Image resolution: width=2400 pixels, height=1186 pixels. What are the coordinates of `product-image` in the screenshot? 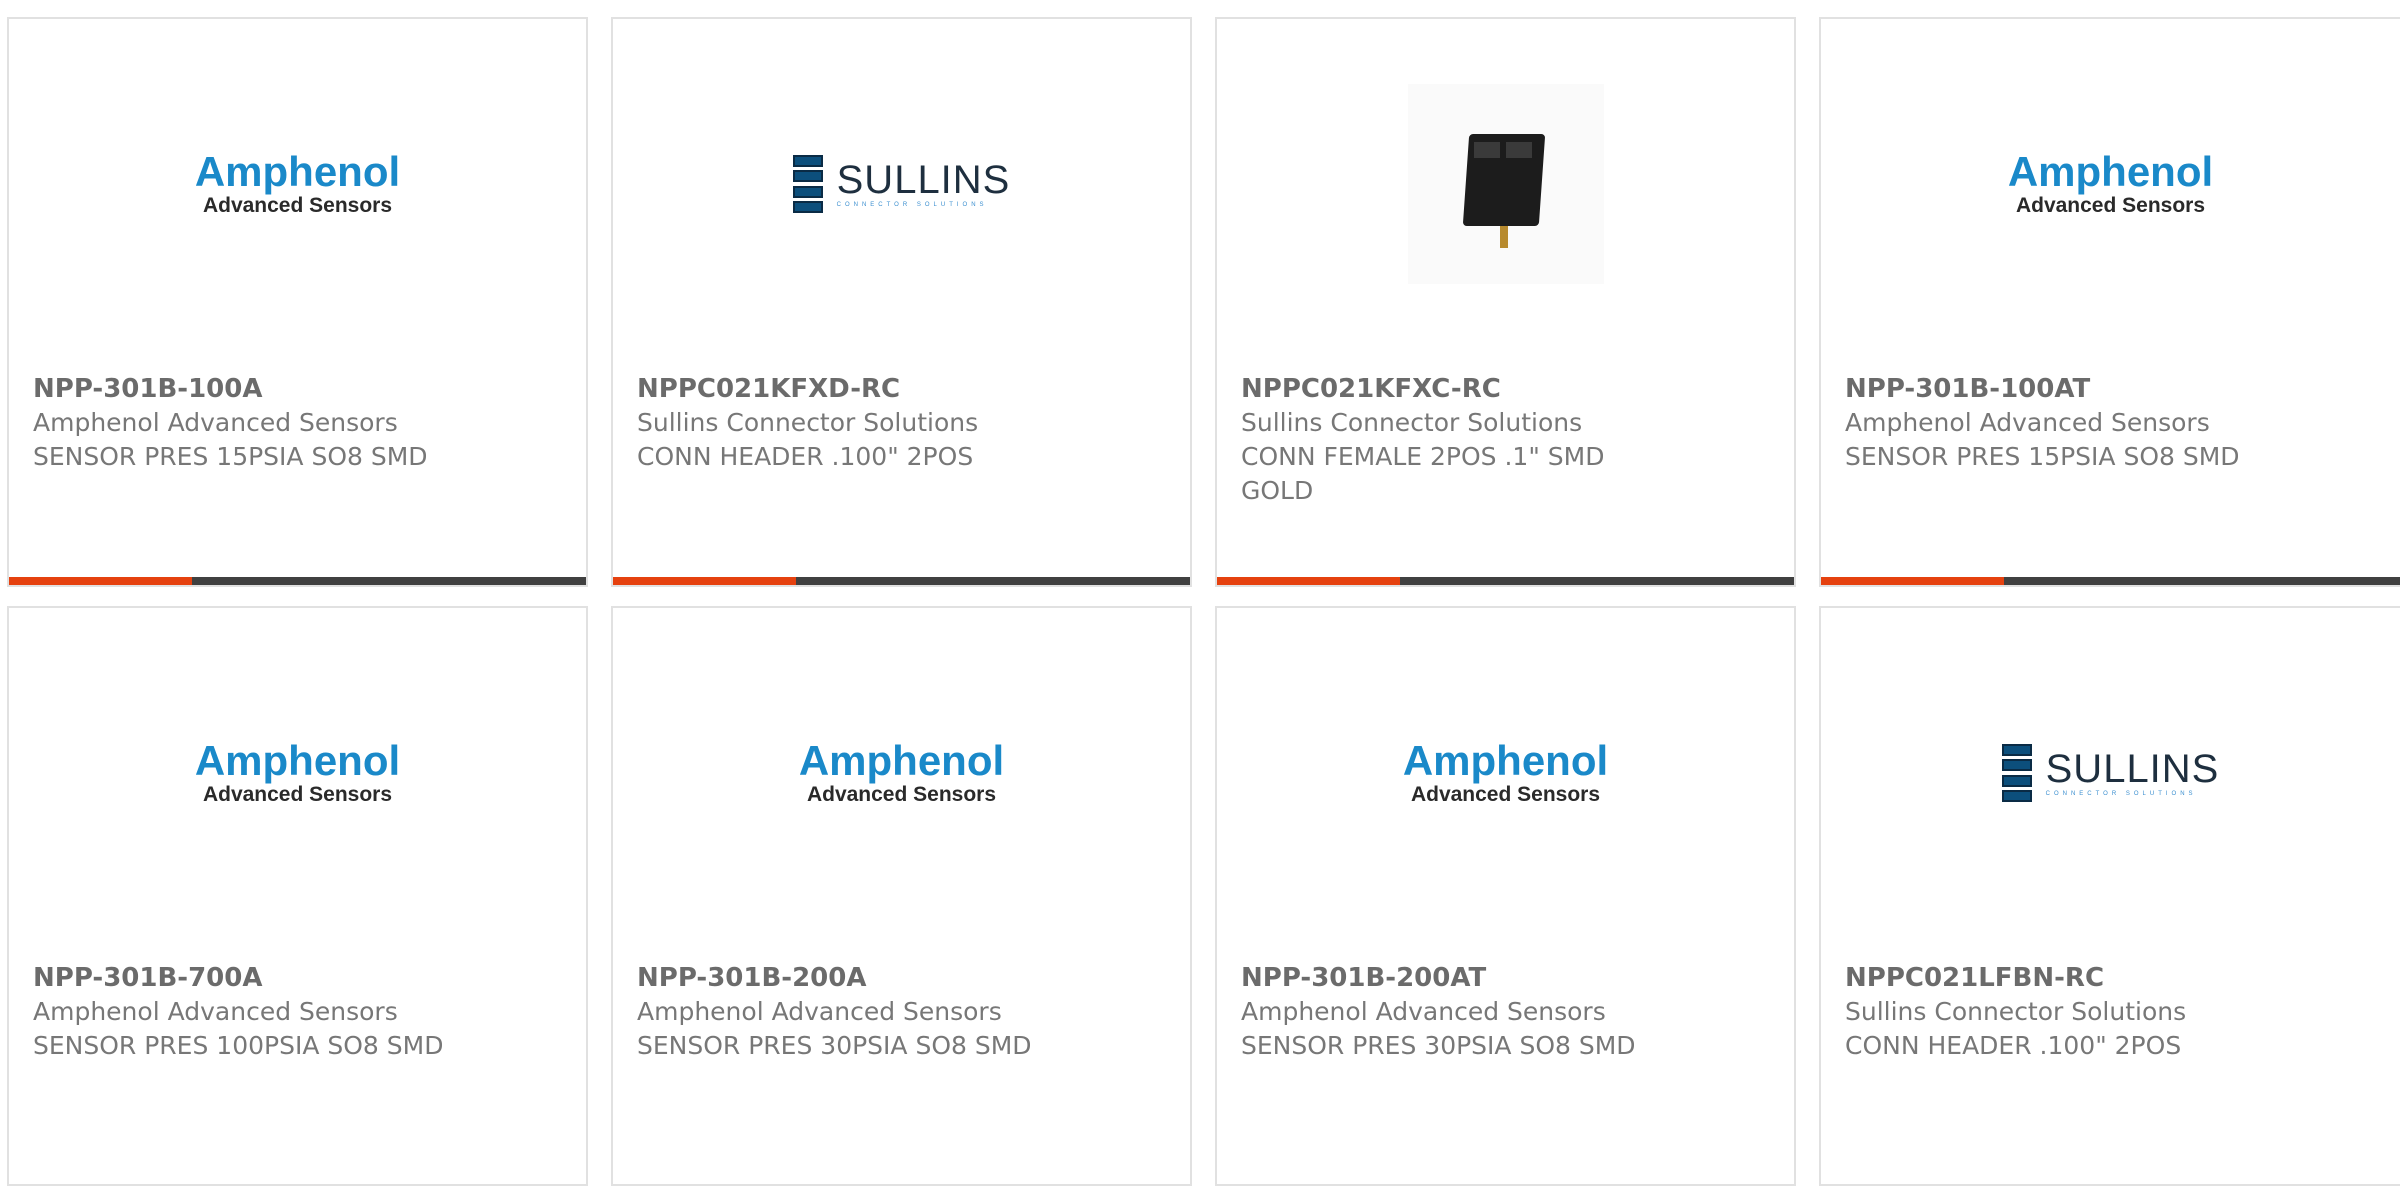 It's located at (1505, 184).